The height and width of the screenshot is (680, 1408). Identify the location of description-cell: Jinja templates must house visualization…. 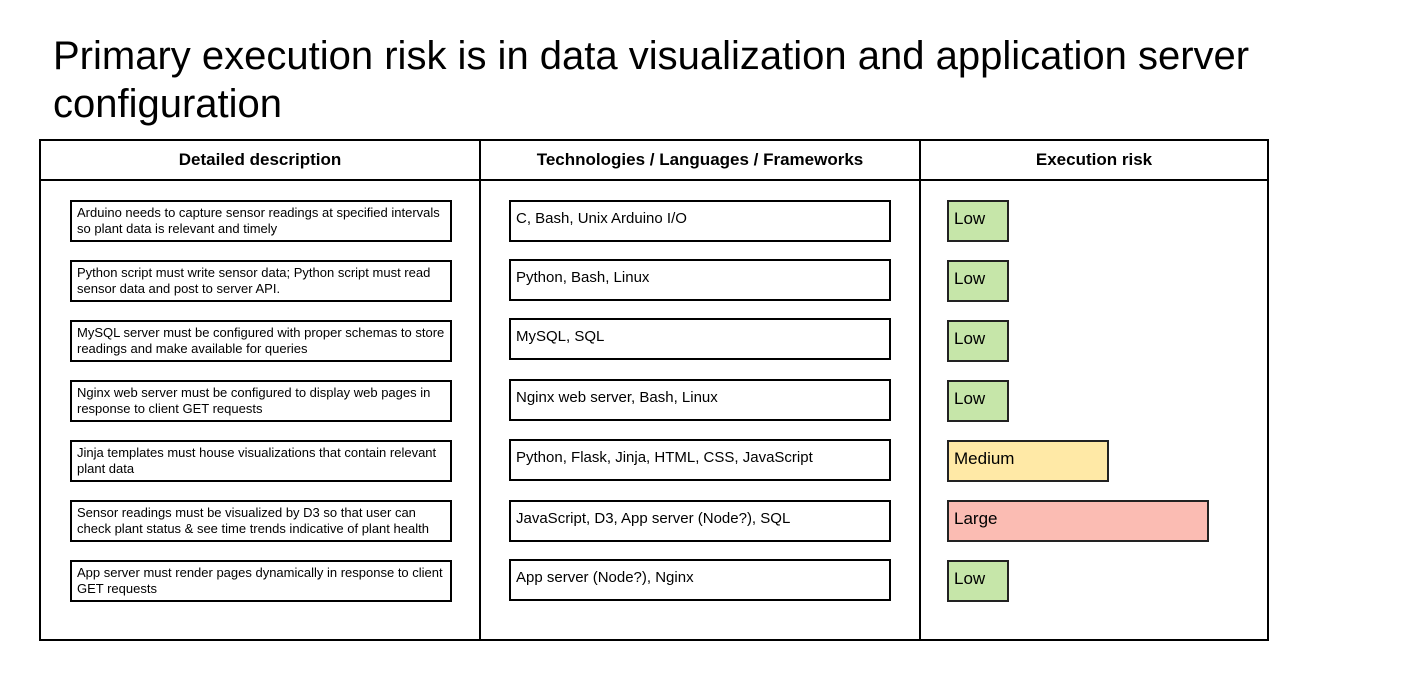
(261, 461).